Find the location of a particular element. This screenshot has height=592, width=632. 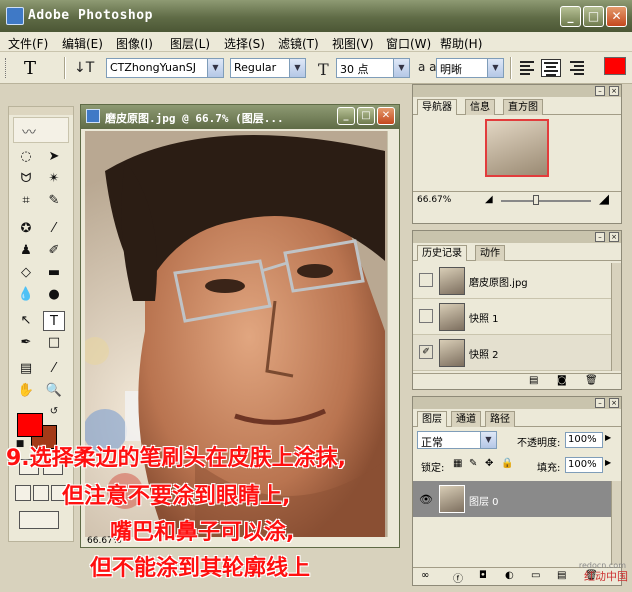

slice-tool-icon: ✎ is located at coordinates (54, 201).